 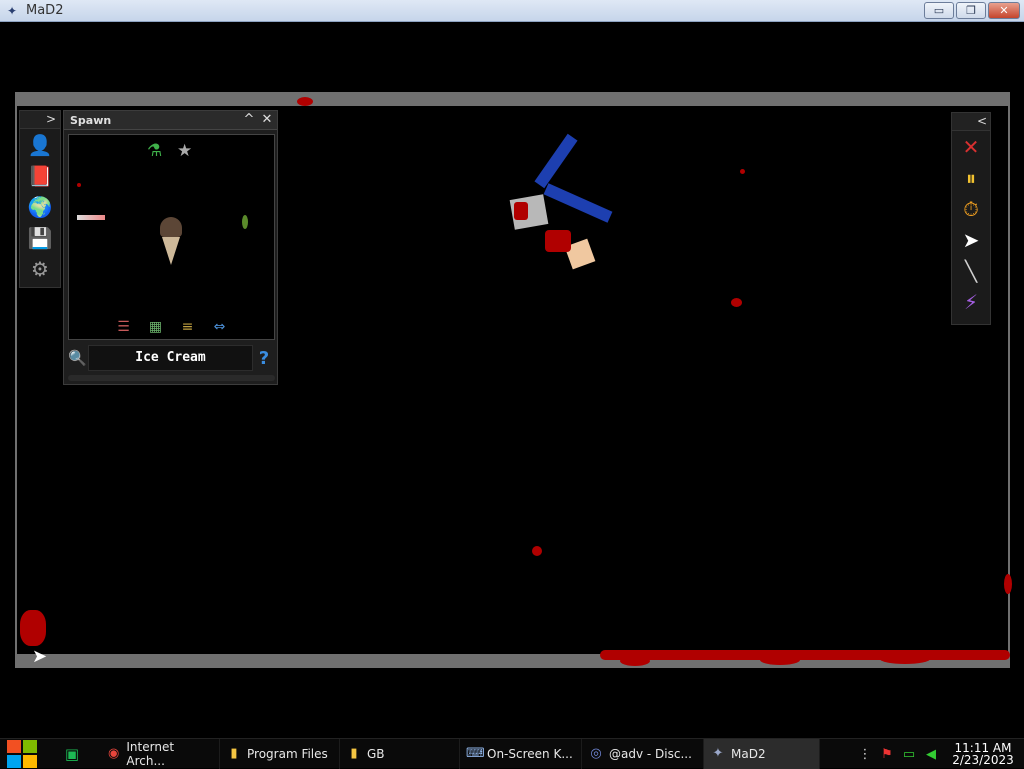 What do you see at coordinates (971, 301) in the screenshot?
I see `lightning-icon: ⚡` at bounding box center [971, 301].